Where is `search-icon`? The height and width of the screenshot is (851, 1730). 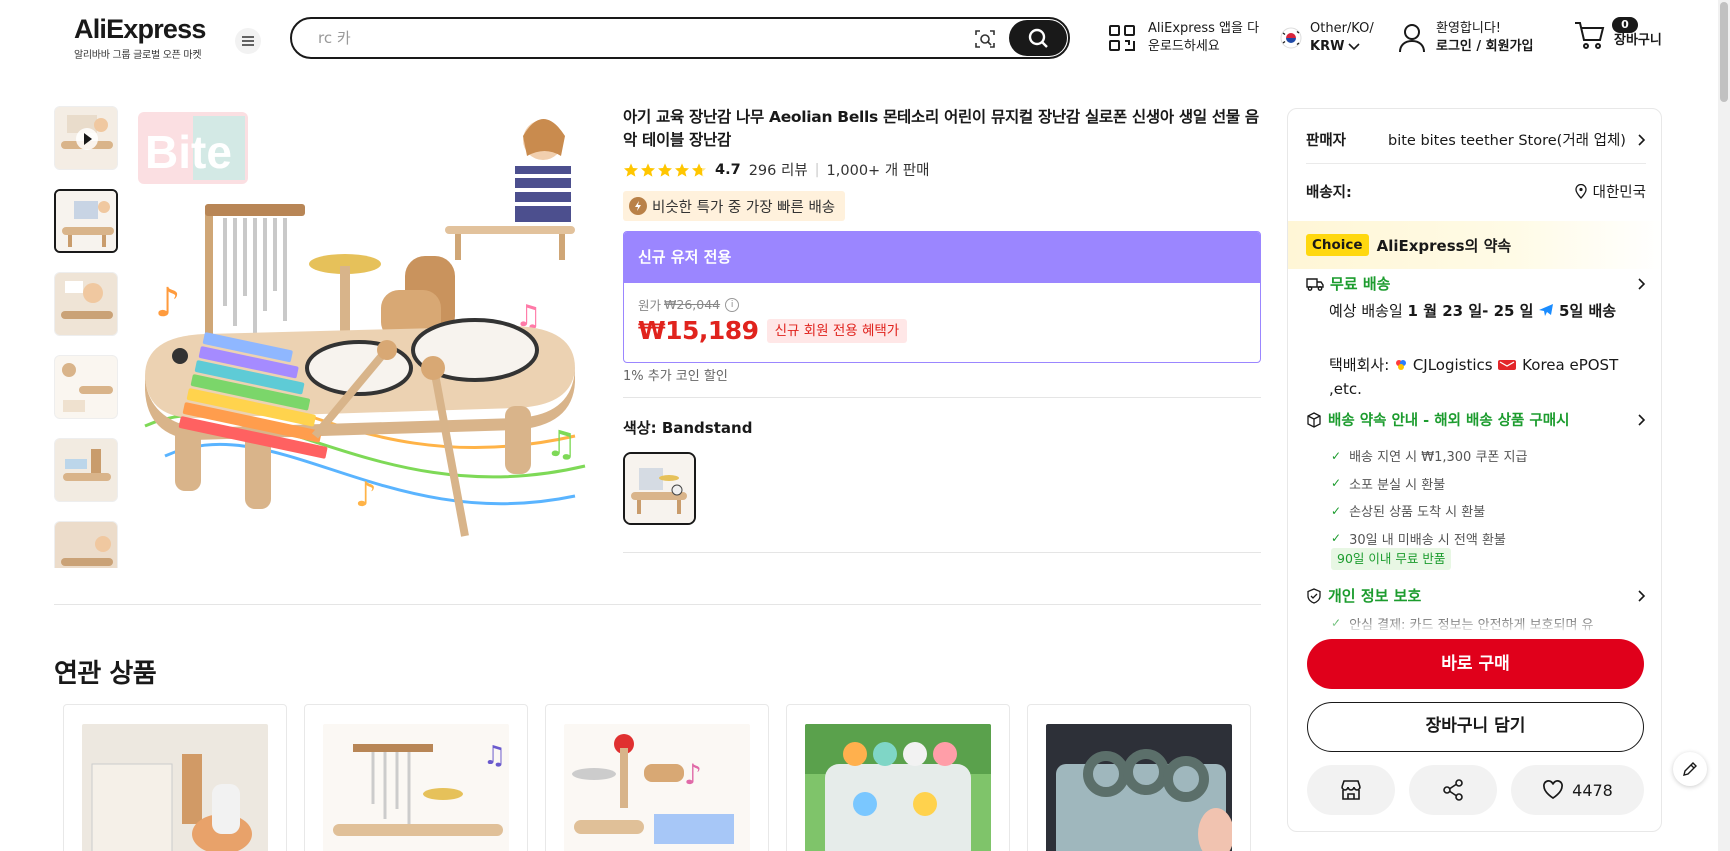 search-icon is located at coordinates (1038, 38).